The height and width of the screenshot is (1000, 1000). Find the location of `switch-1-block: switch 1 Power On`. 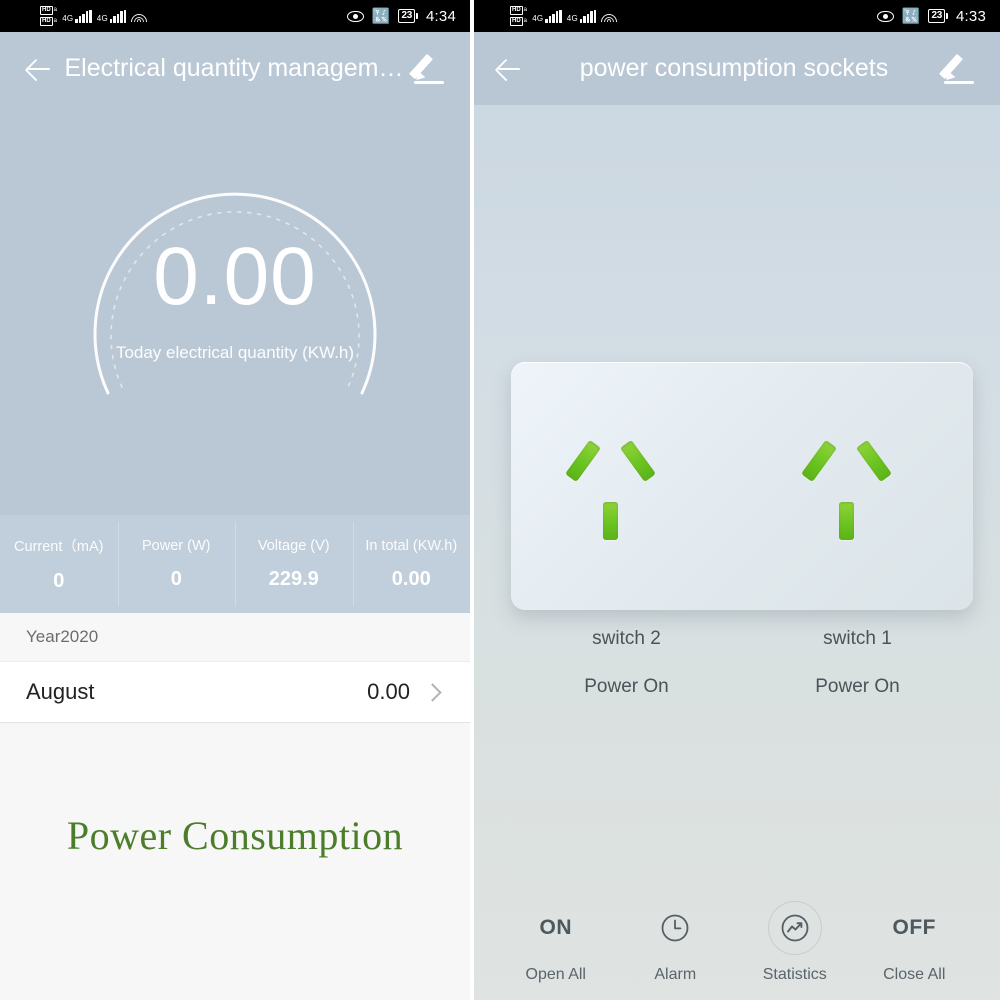

switch-1-block: switch 1 Power On is located at coordinates (857, 663).